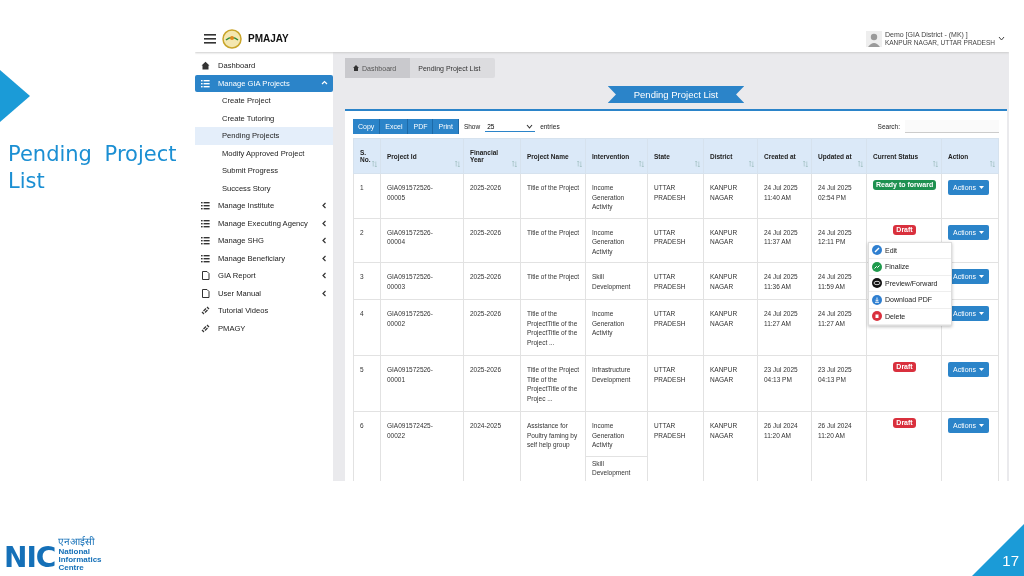 The width and height of the screenshot is (1024, 576). Describe the element at coordinates (1010, 560) in the screenshot. I see `page-number: 17` at that location.